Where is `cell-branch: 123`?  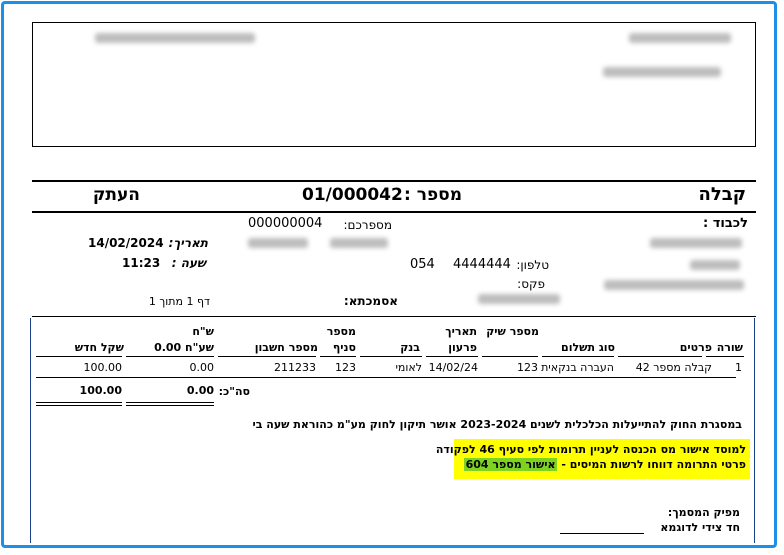 cell-branch: 123 is located at coordinates (345, 367).